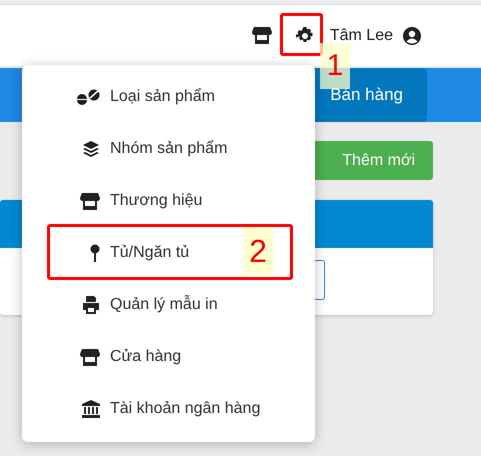  Describe the element at coordinates (91, 409) in the screenshot. I see `bank-icon` at that location.